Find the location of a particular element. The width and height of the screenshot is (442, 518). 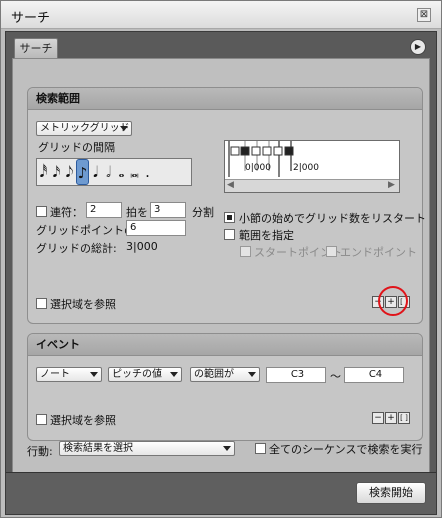

pitch-from-input: C3 is located at coordinates (296, 375).